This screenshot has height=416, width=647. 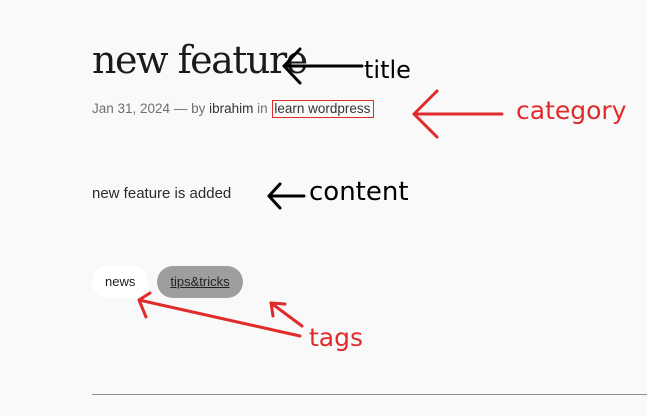 I want to click on post-author: ibrahim, so click(x=231, y=108).